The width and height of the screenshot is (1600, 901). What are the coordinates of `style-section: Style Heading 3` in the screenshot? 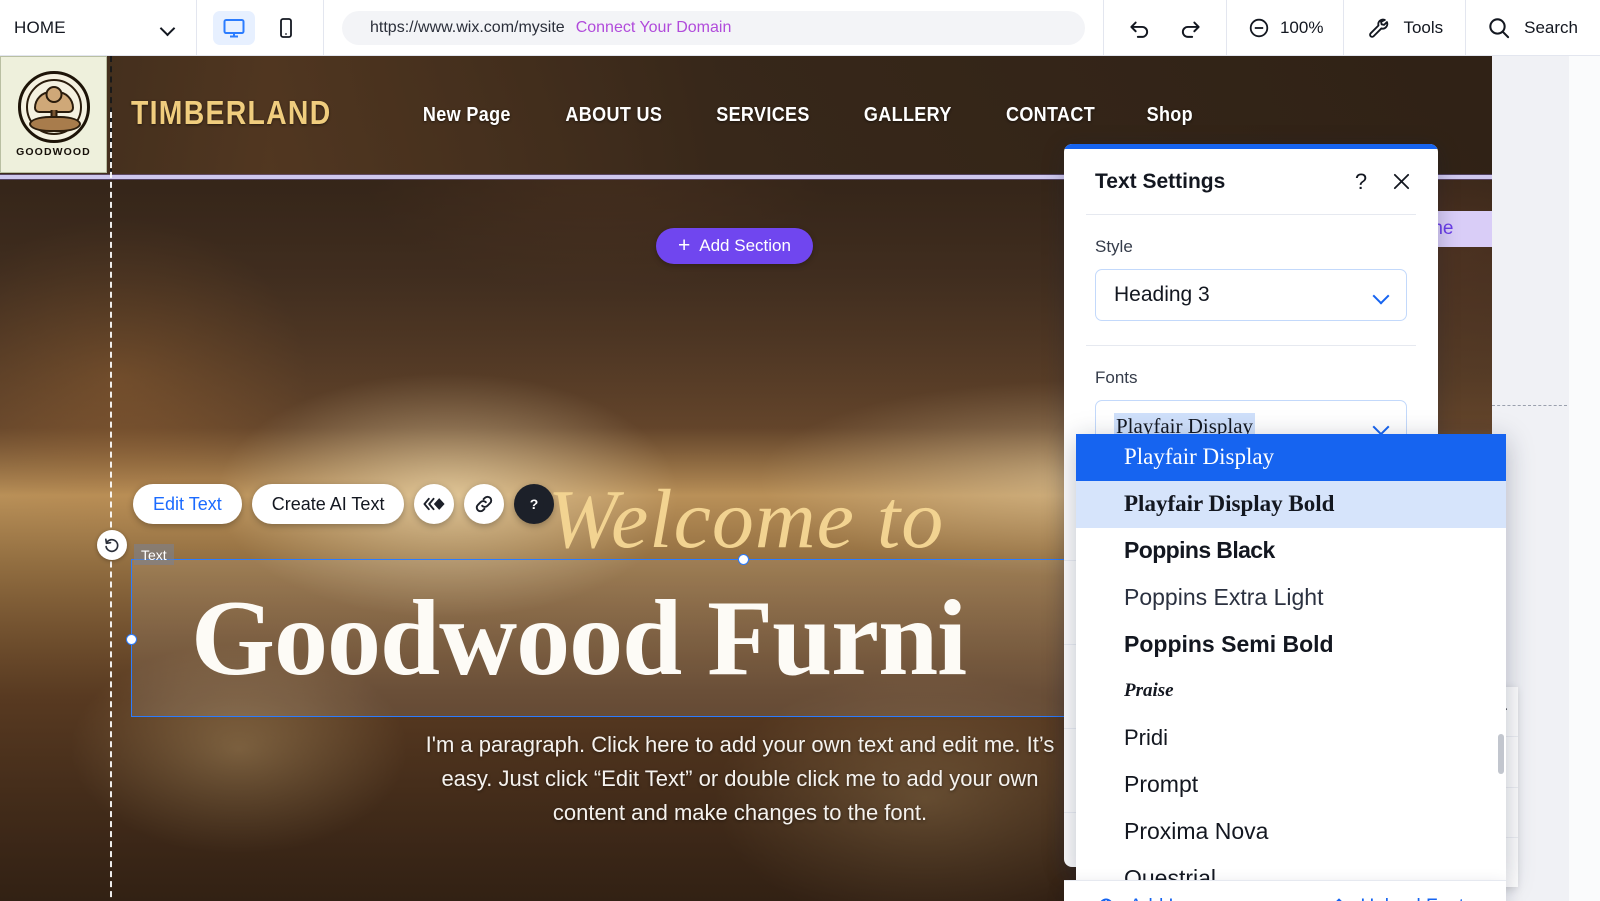 It's located at (1251, 280).